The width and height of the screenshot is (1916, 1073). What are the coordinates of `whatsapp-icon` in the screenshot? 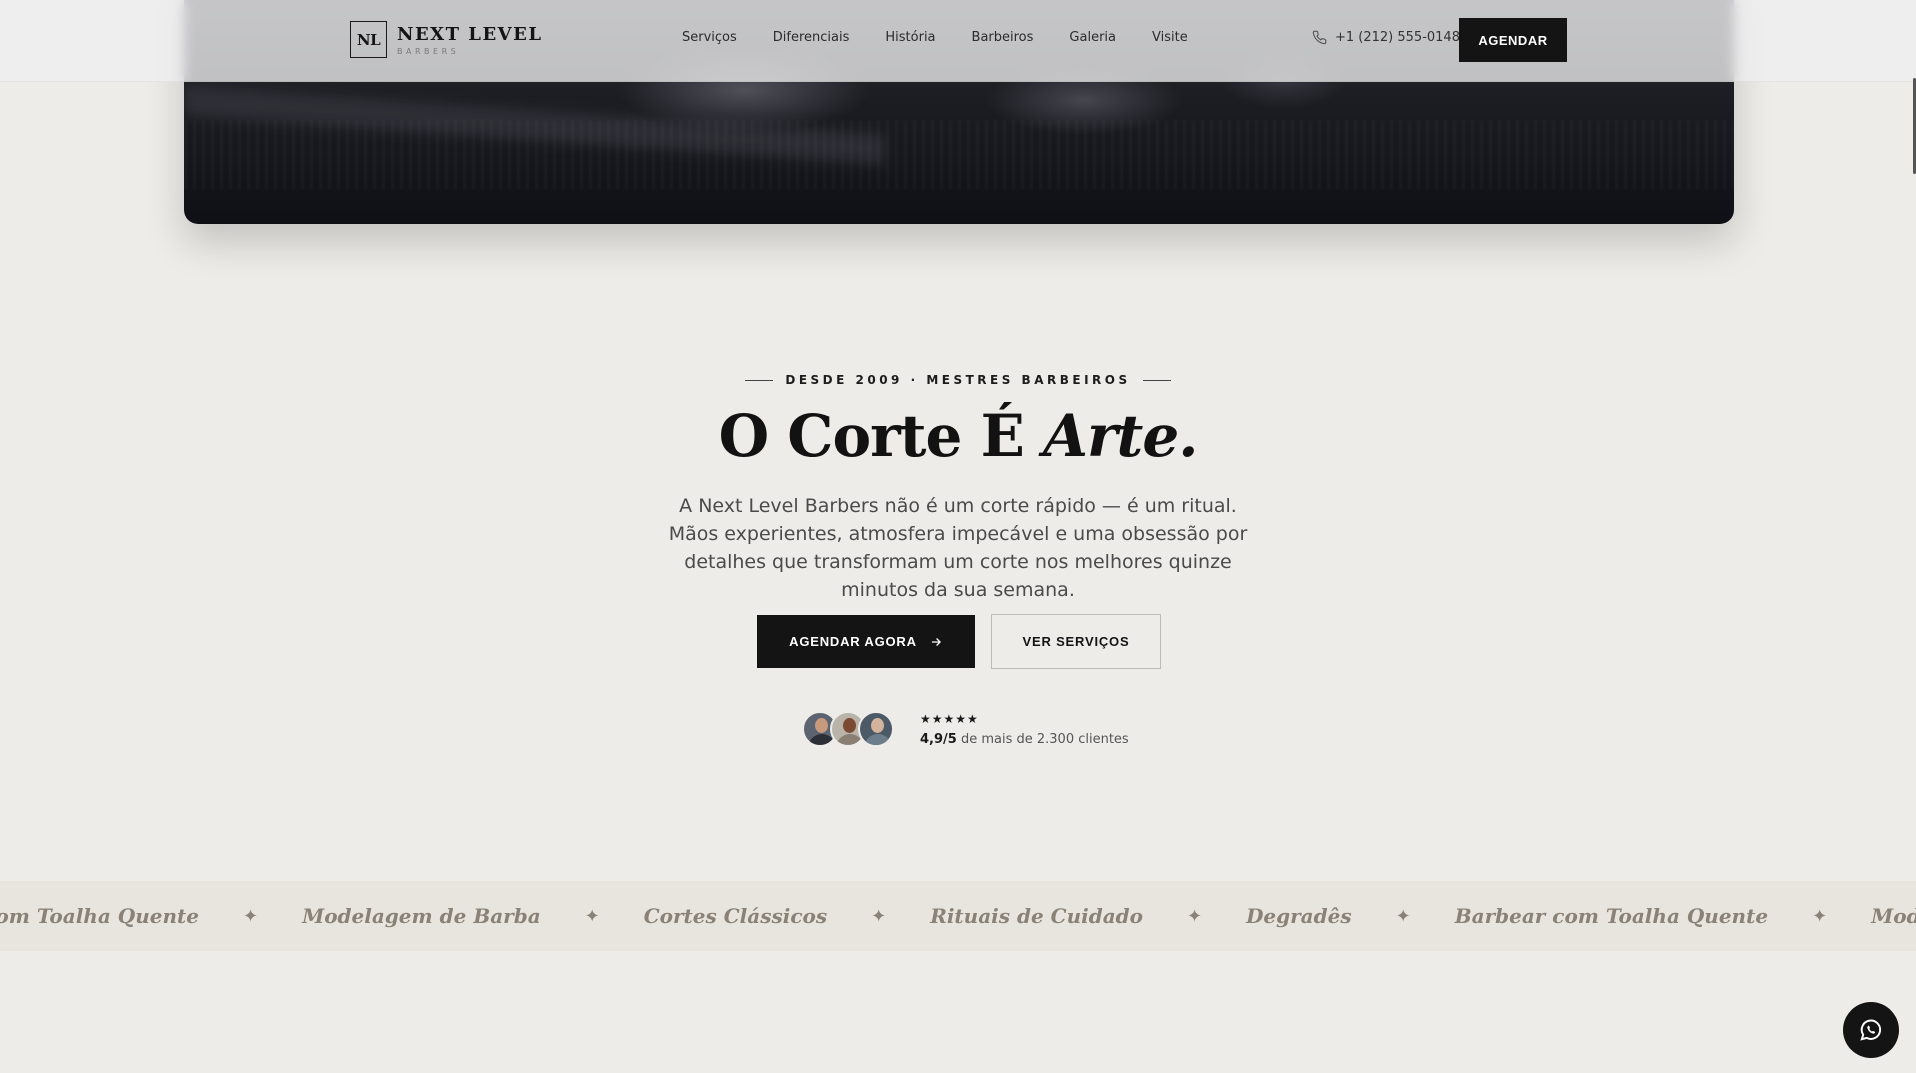 It's located at (1871, 1030).